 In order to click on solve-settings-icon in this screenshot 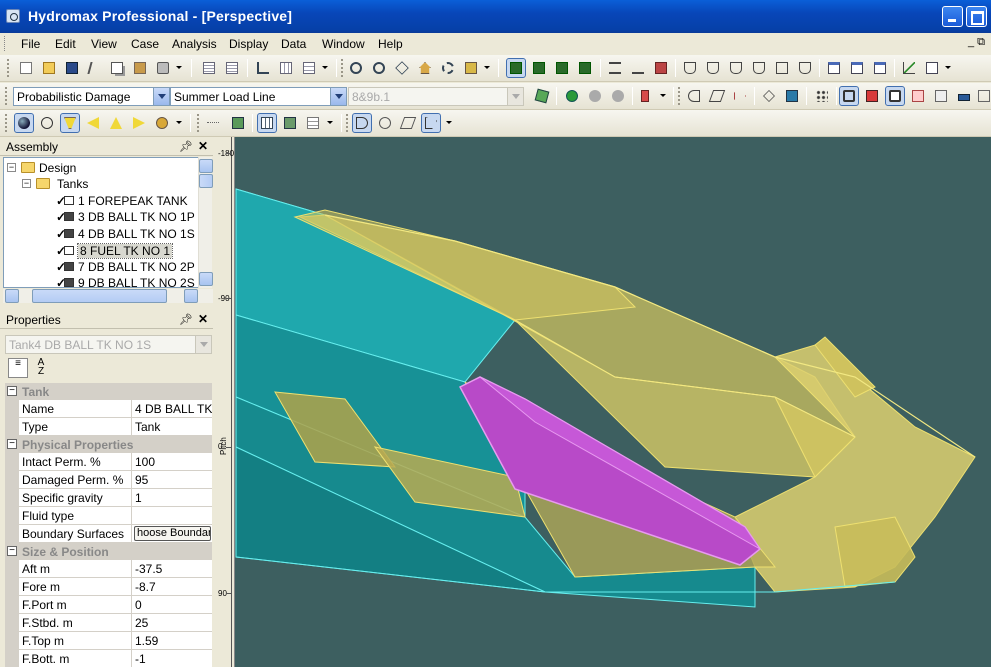, I will do `click(542, 96)`.